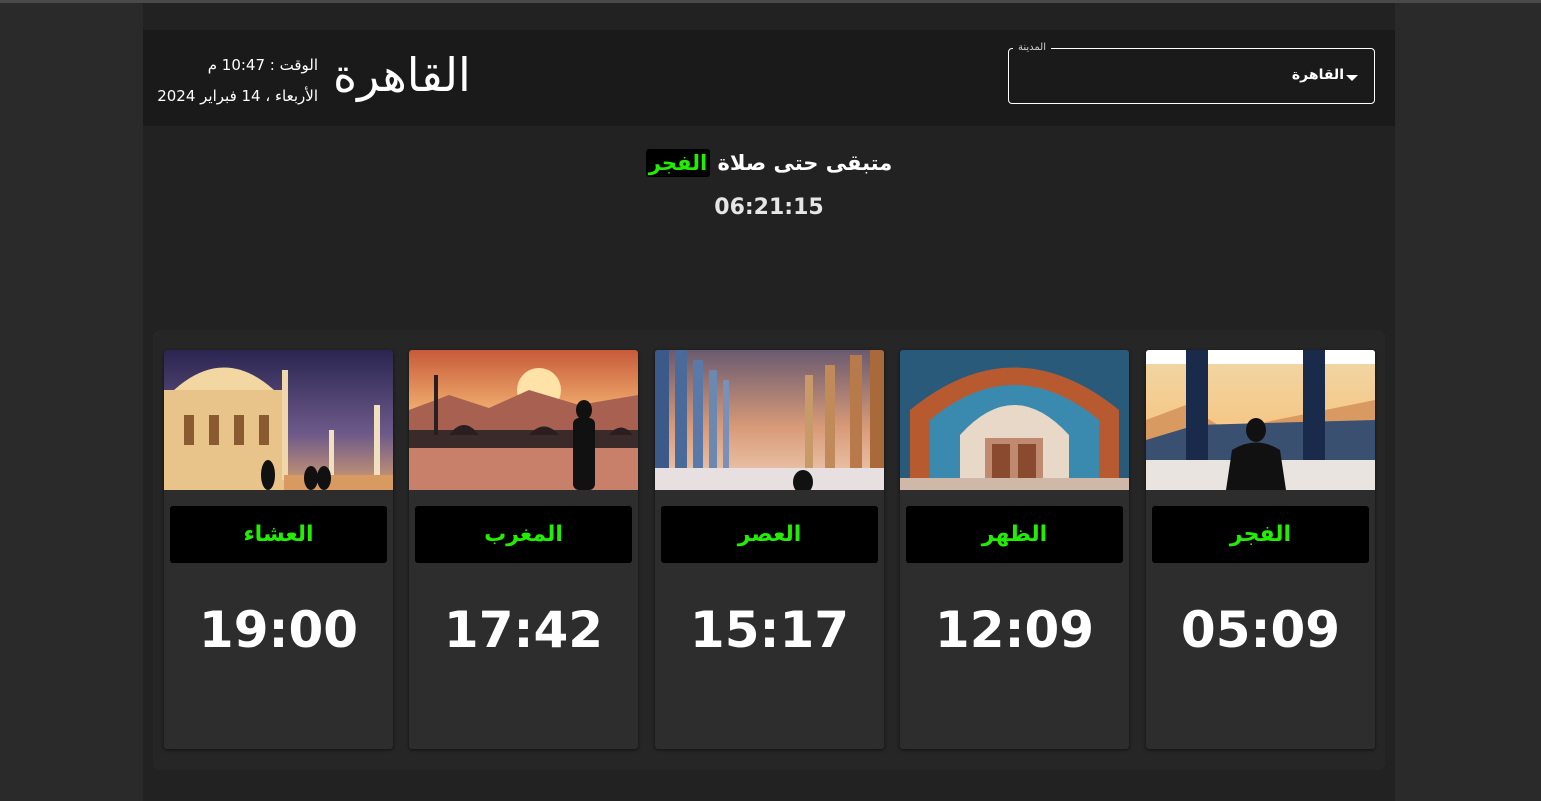  Describe the element at coordinates (769, 534) in the screenshot. I see `prayer-name: العصر` at that location.